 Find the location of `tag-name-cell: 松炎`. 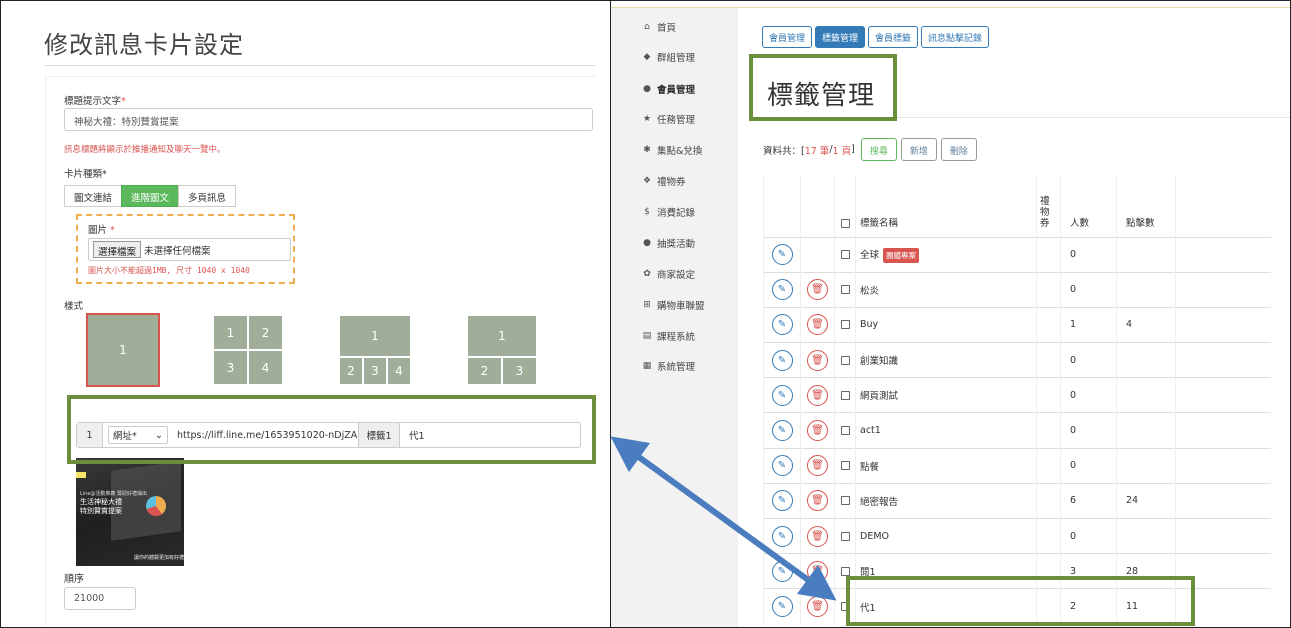

tag-name-cell: 松炎 is located at coordinates (946, 289).